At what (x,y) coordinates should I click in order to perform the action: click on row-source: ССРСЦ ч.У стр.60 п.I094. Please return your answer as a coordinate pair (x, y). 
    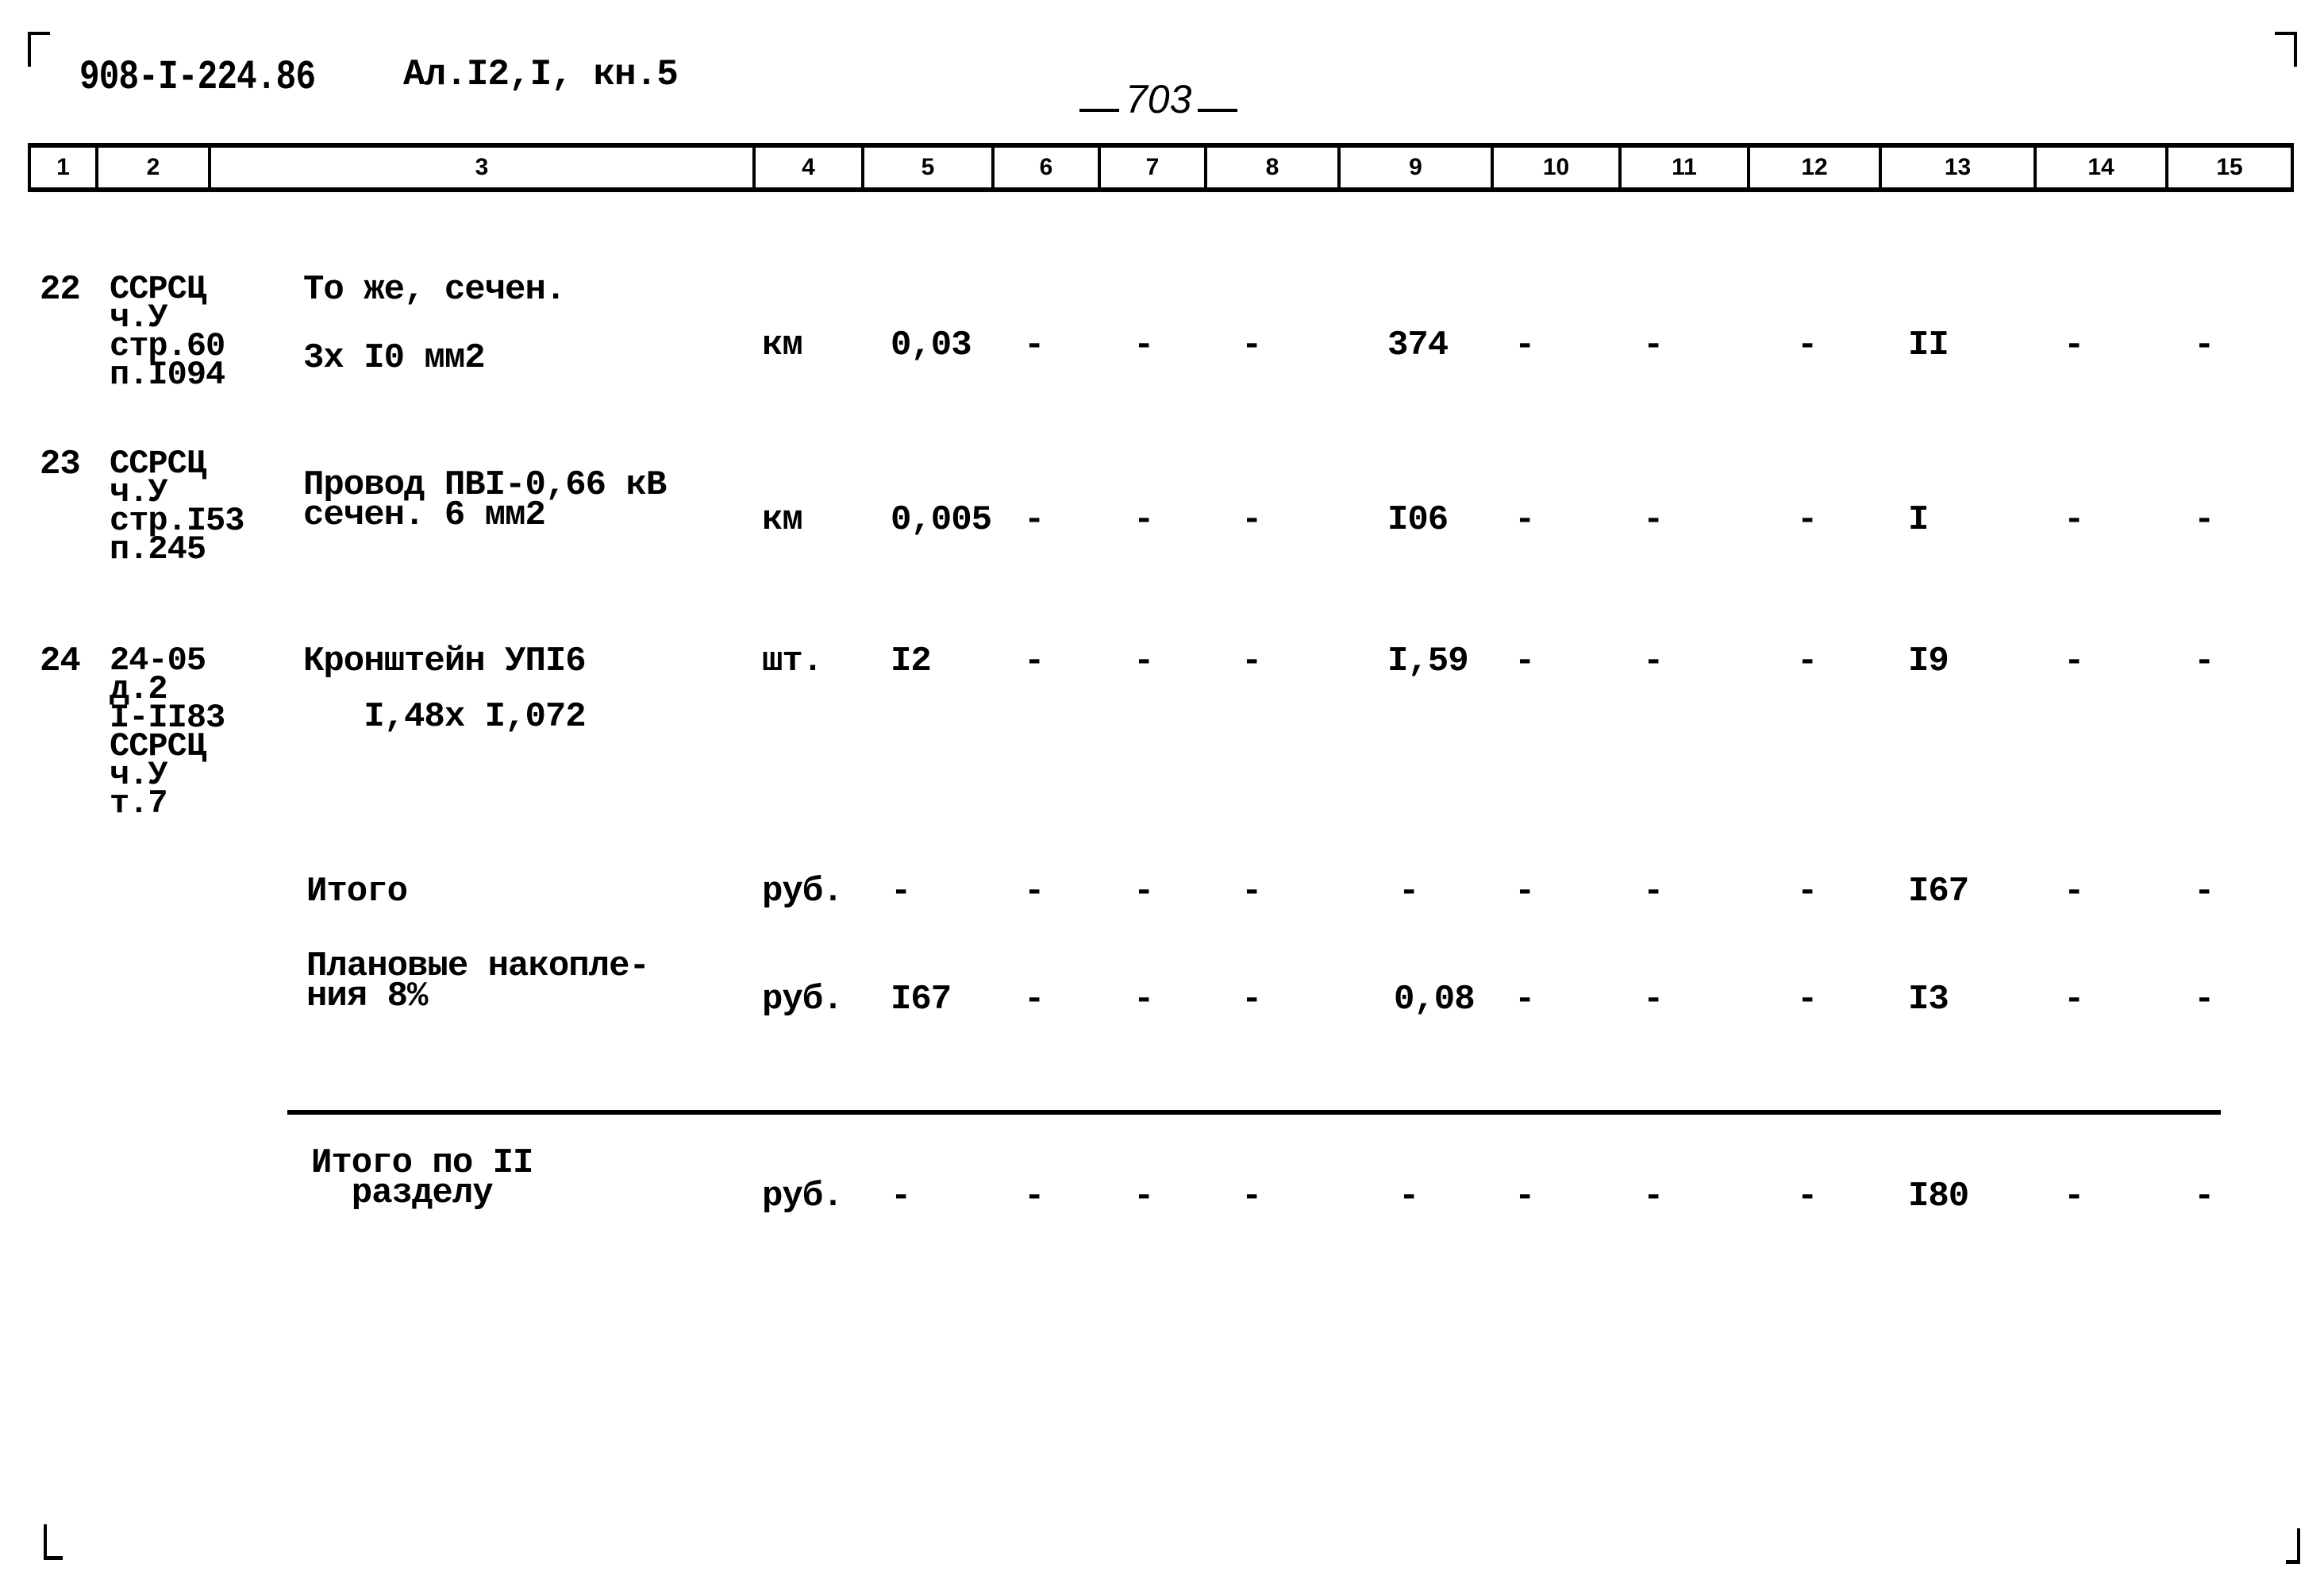
    Looking at the image, I should click on (167, 332).